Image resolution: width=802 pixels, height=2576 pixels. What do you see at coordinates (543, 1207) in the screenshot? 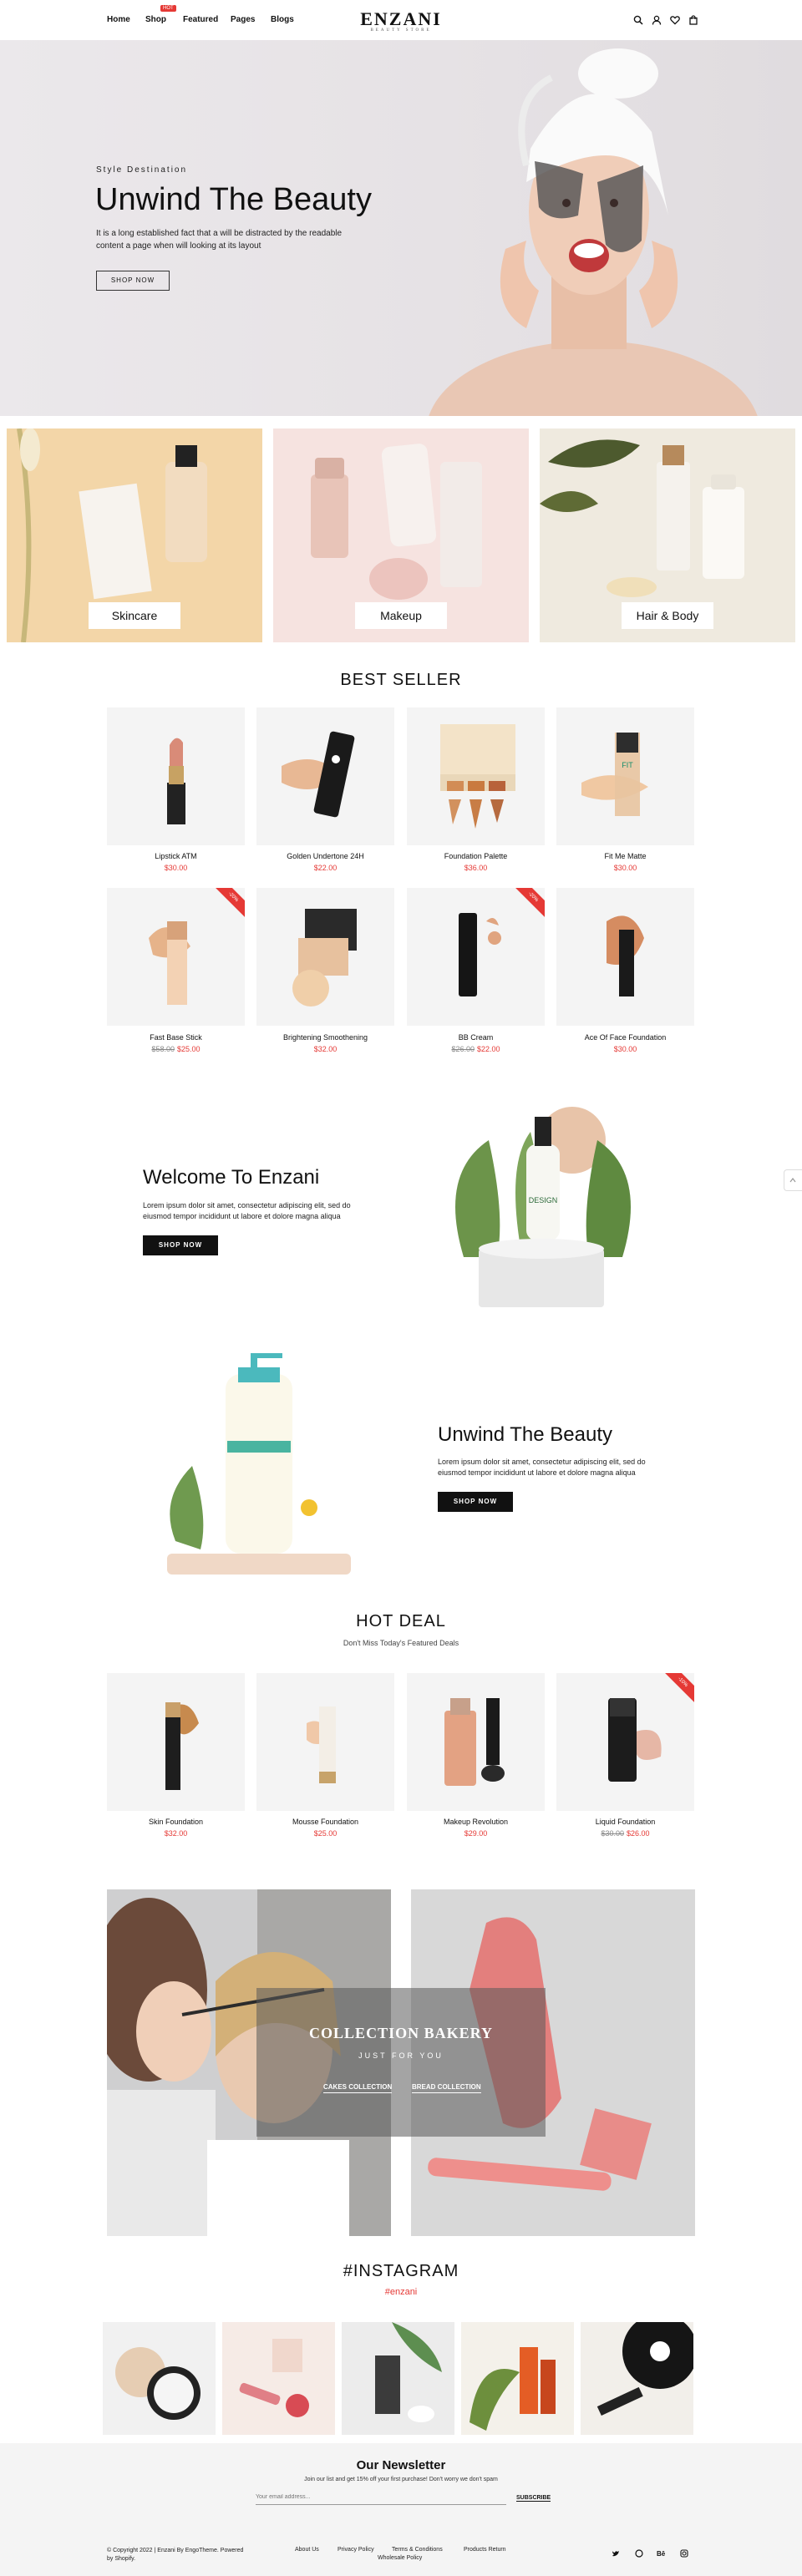
I see `welcome-product-image: DESIGN` at bounding box center [543, 1207].